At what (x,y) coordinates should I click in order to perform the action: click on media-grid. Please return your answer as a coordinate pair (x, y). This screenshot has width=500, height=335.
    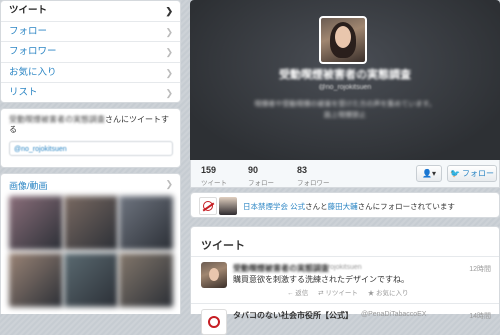
    Looking at the image, I should click on (91, 252).